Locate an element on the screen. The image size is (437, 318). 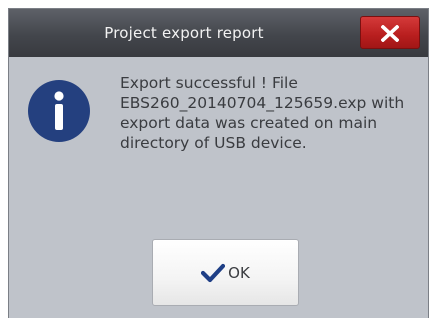
message-line: Export successful ! File is located at coordinates (209, 83).